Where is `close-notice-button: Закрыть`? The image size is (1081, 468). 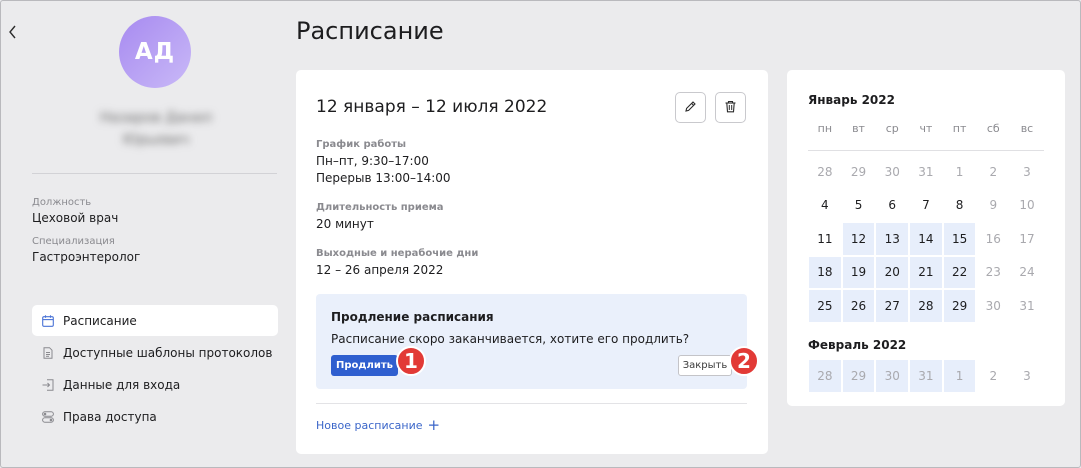
close-notice-button: Закрыть is located at coordinates (705, 365).